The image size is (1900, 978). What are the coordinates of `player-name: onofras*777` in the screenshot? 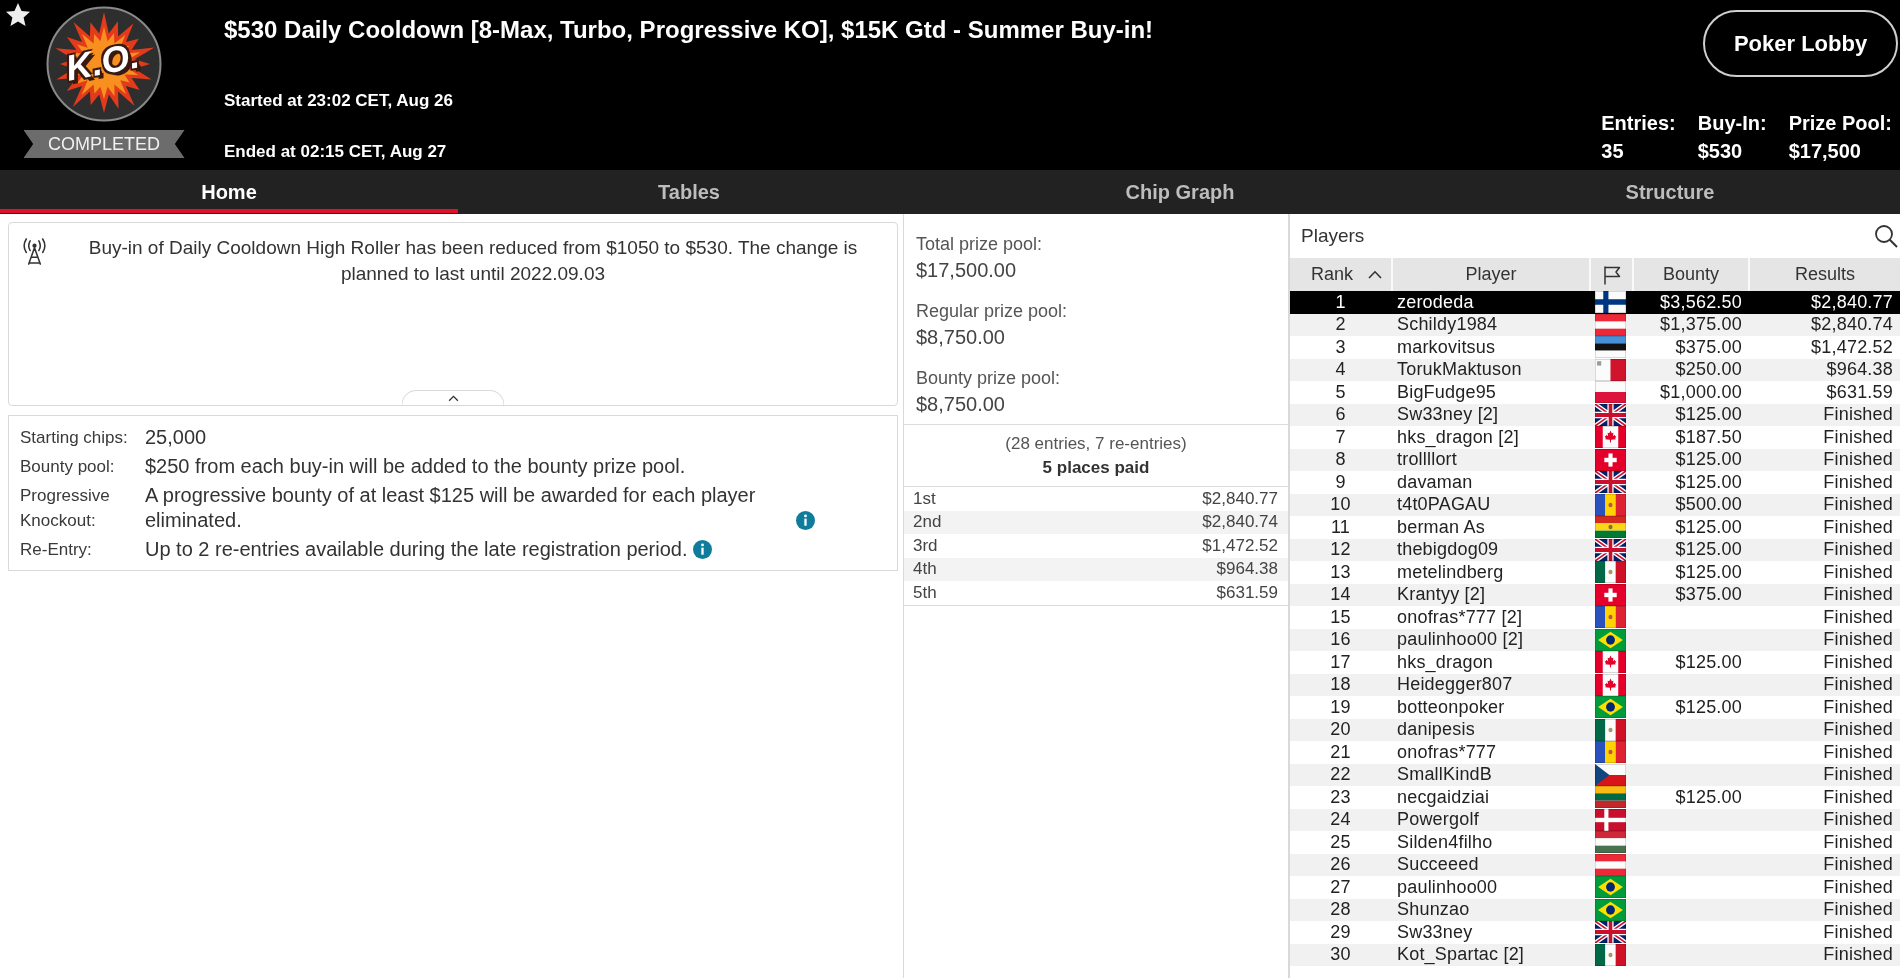 It's located at (1447, 752).